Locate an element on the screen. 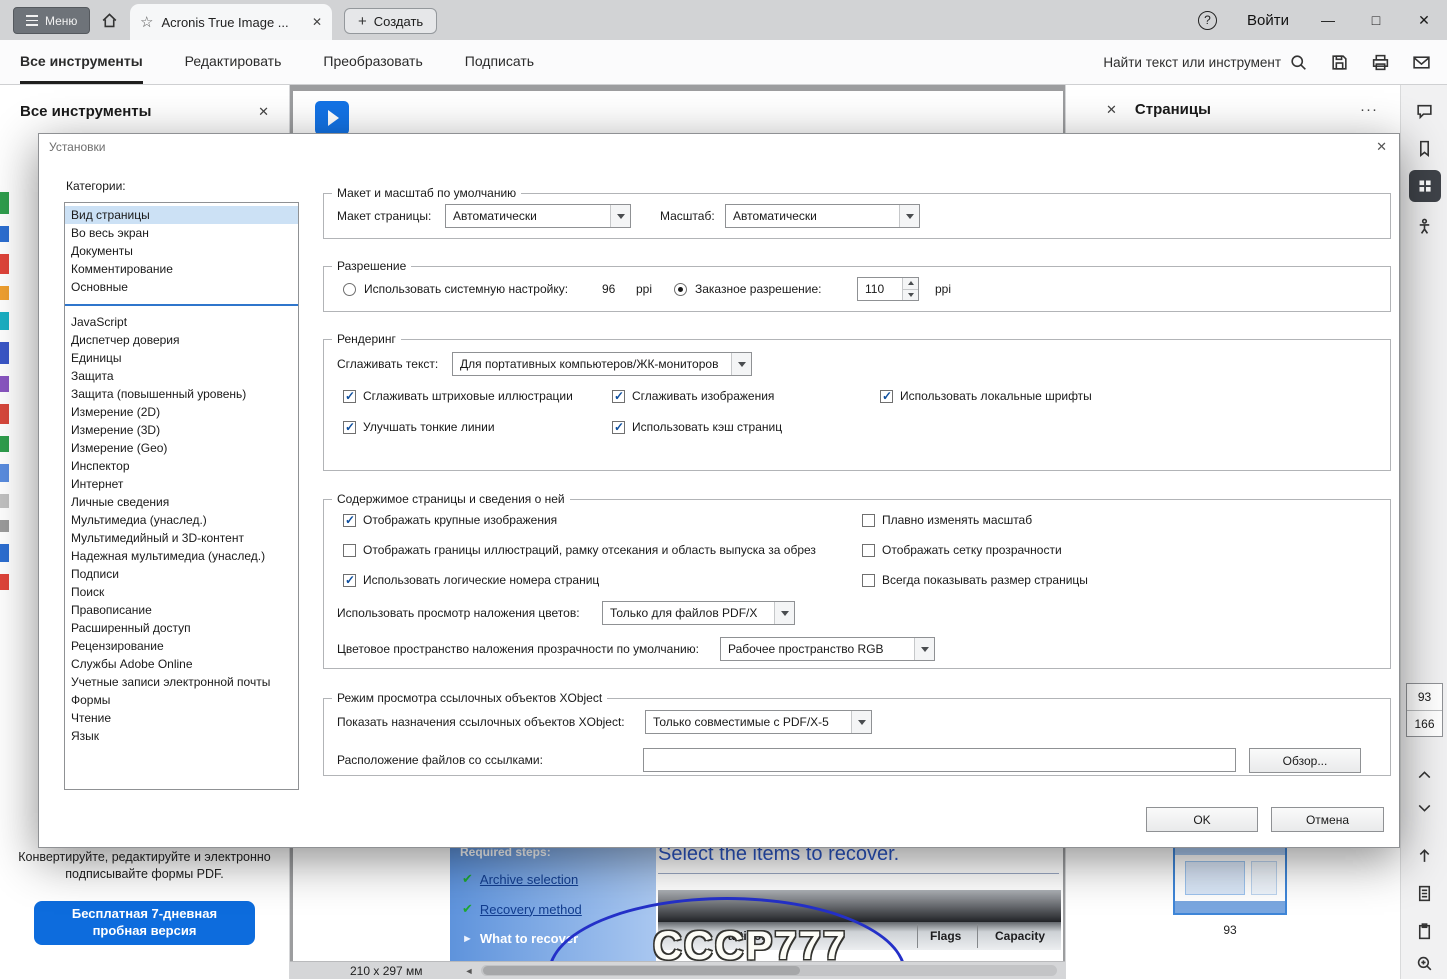 The image size is (1447, 979). document-tab: ☆ Acronis True Image ... ✕ is located at coordinates (231, 22).